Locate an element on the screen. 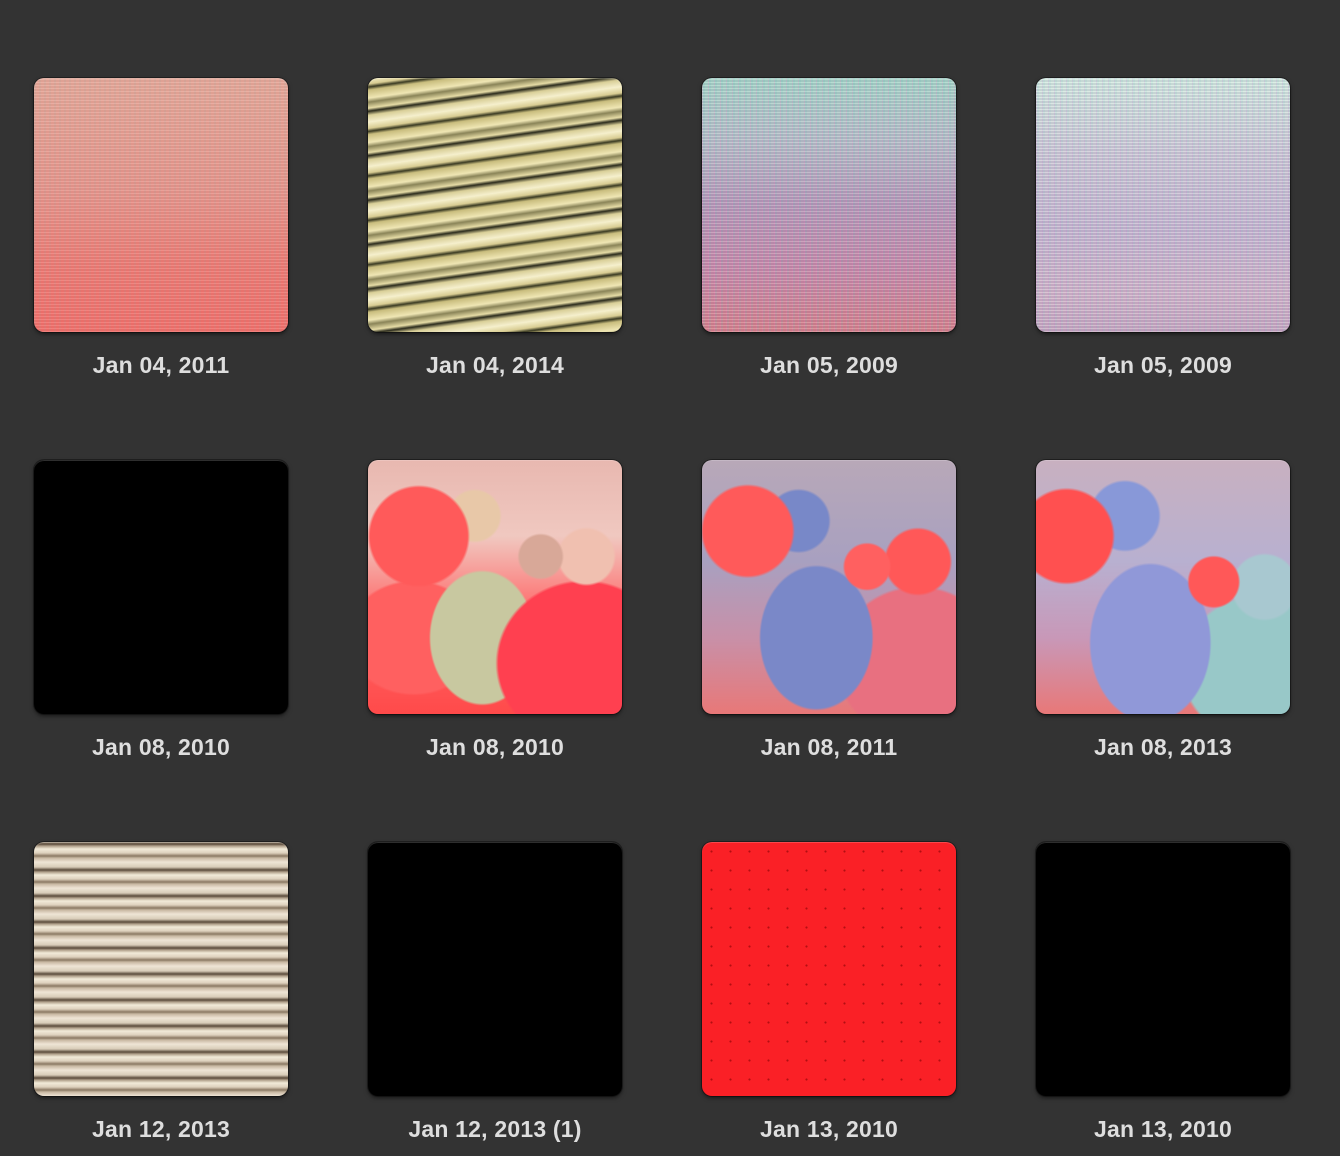 The height and width of the screenshot is (1156, 1340). photo-caption: Jan 04, 2014 is located at coordinates (495, 365).